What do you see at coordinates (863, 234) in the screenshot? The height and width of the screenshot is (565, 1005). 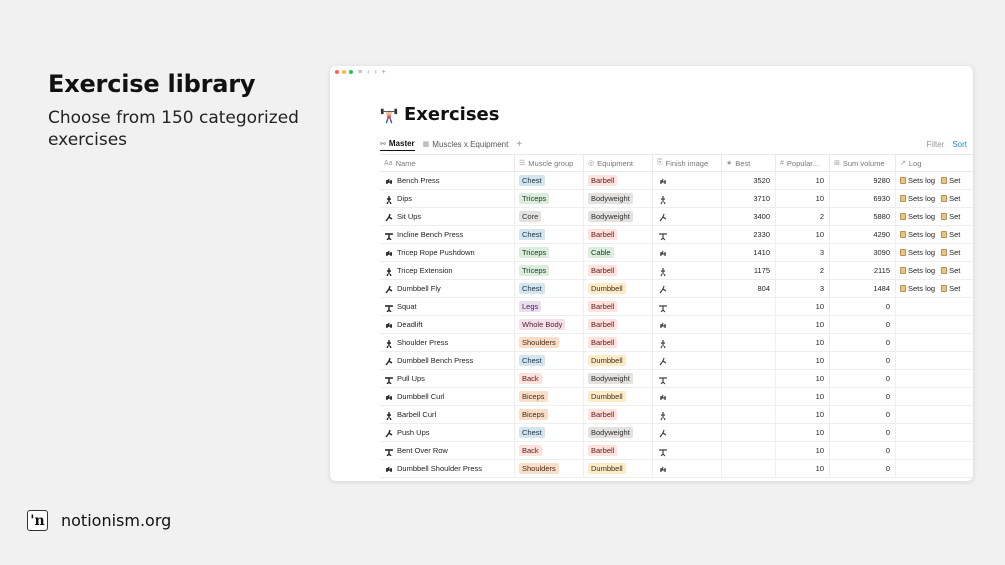 I see `cell-sum: 4290` at bounding box center [863, 234].